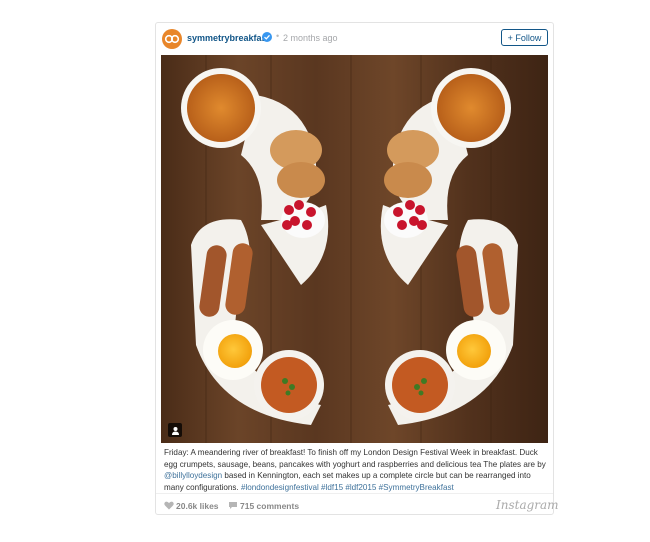 This screenshot has width=650, height=542. What do you see at coordinates (524, 37) in the screenshot?
I see `follow-button: + Follow` at bounding box center [524, 37].